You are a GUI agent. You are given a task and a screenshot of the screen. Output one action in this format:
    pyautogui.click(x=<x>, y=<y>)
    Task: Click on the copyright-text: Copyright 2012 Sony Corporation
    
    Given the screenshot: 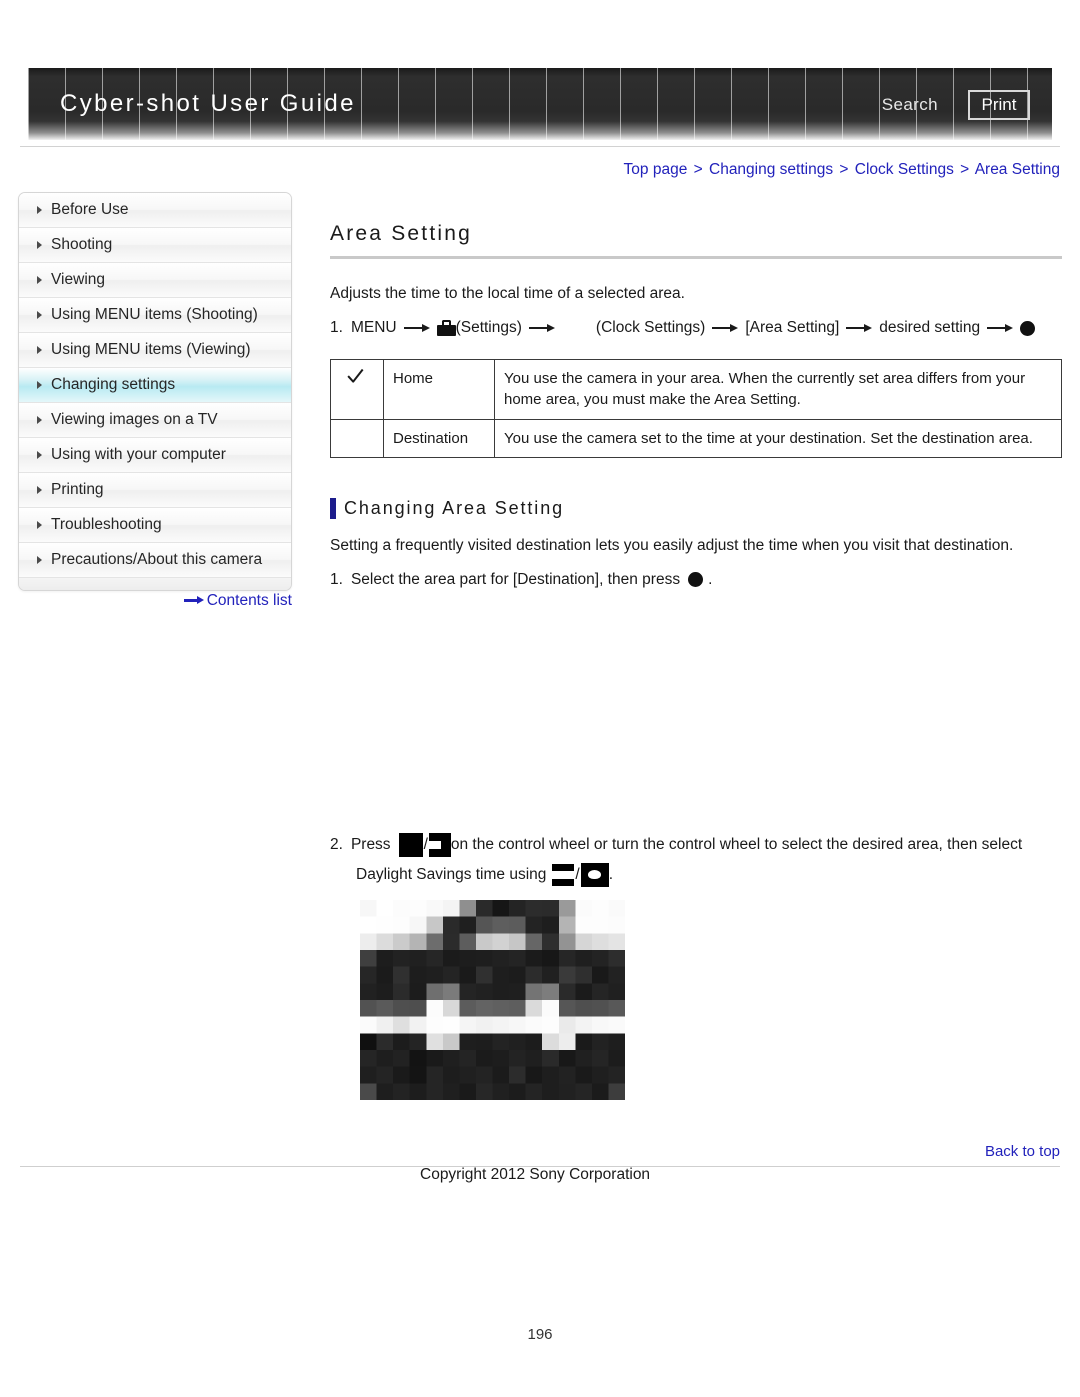 What is the action you would take?
    pyautogui.click(x=535, y=1174)
    